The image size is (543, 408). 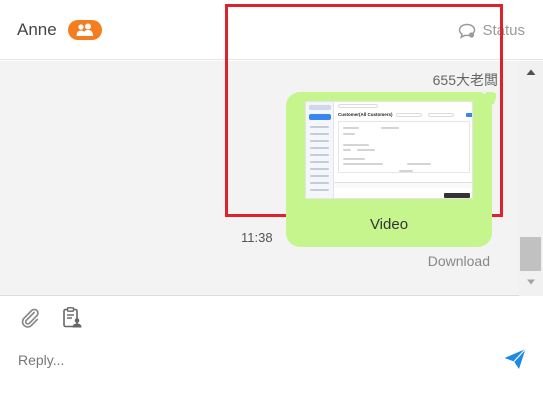 I want to click on triangle-up-icon, so click(x=531, y=72).